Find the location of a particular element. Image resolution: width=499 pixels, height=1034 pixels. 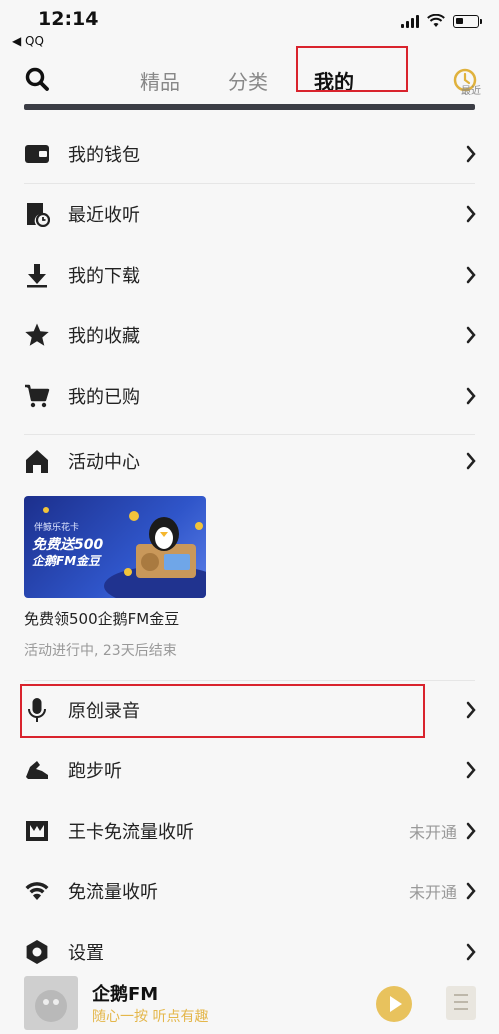

menu-label-purchased: 我的已购 is located at coordinates (104, 397).